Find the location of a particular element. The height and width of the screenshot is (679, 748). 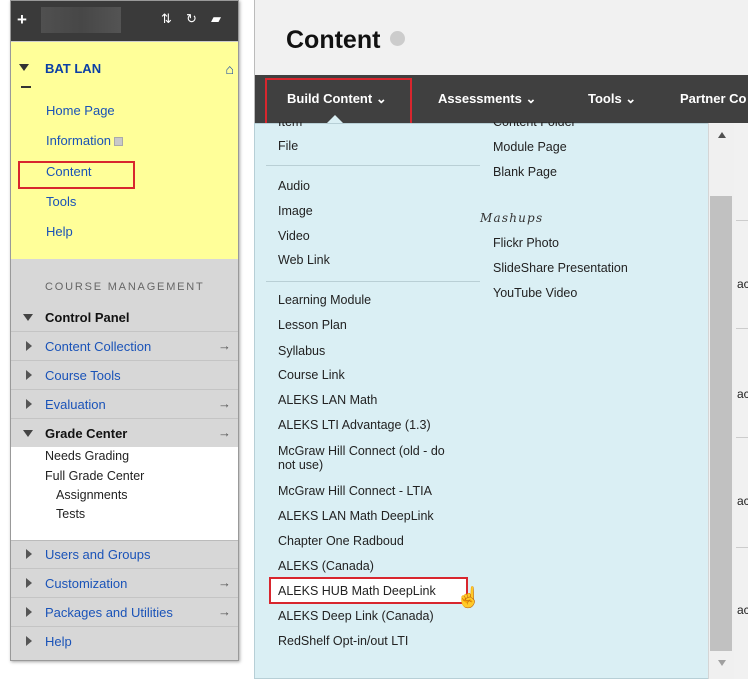

collapse-icon is located at coordinates (26, 87).